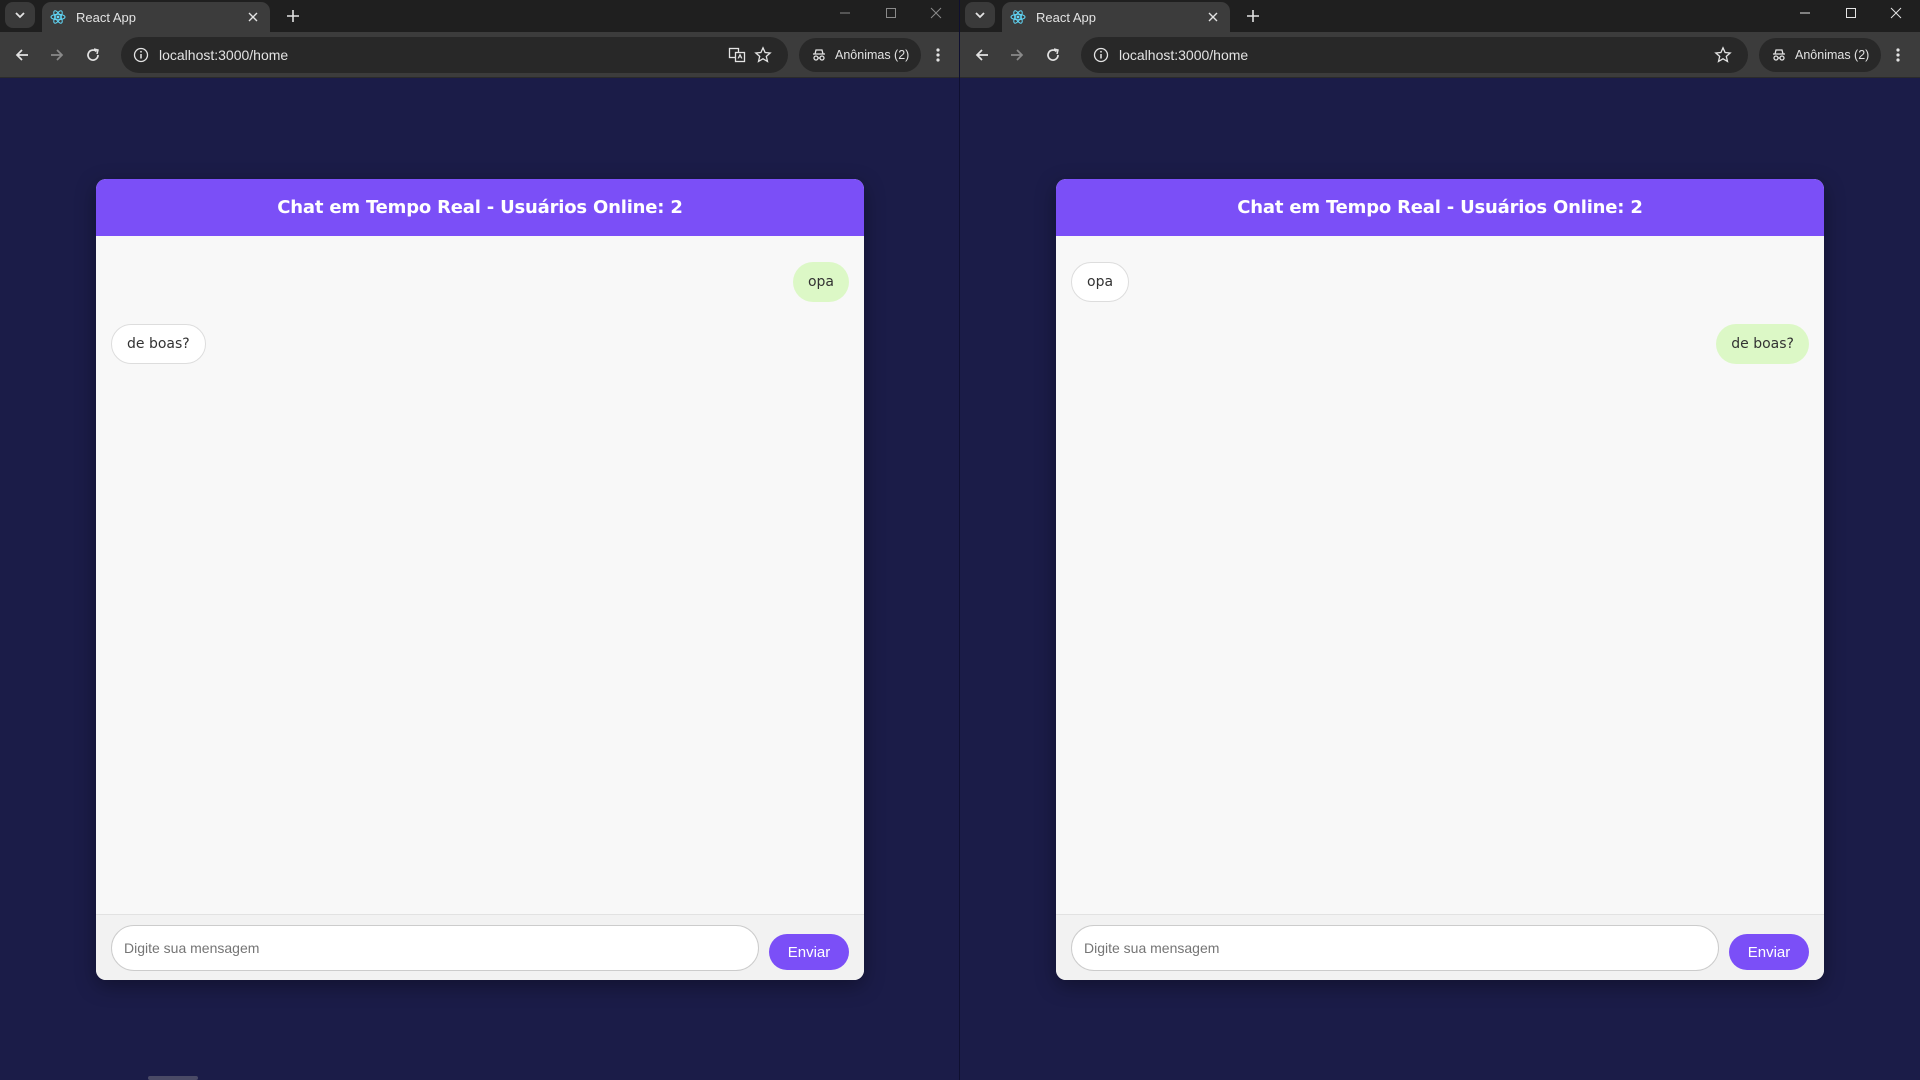 This screenshot has width=1920, height=1080. What do you see at coordinates (173, 1078) in the screenshot?
I see `scrollbar-thumb` at bounding box center [173, 1078].